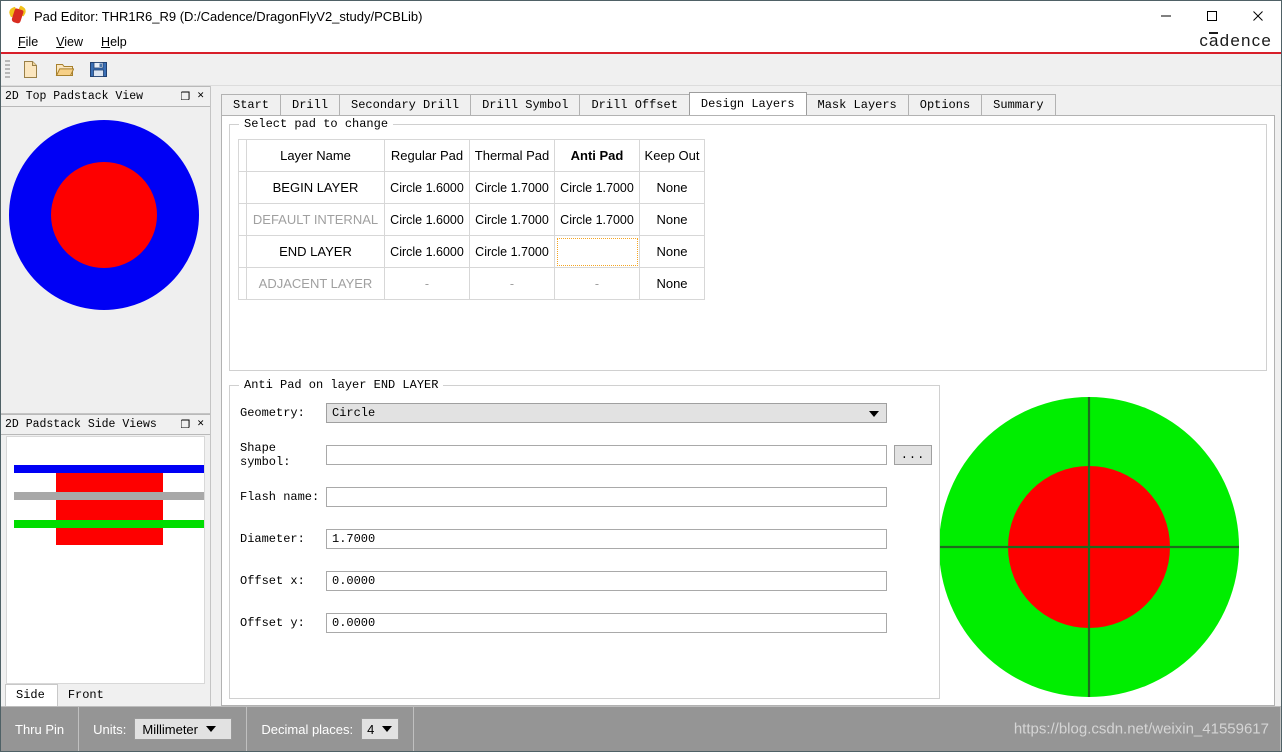  I want to click on flash-name-input, so click(606, 497).